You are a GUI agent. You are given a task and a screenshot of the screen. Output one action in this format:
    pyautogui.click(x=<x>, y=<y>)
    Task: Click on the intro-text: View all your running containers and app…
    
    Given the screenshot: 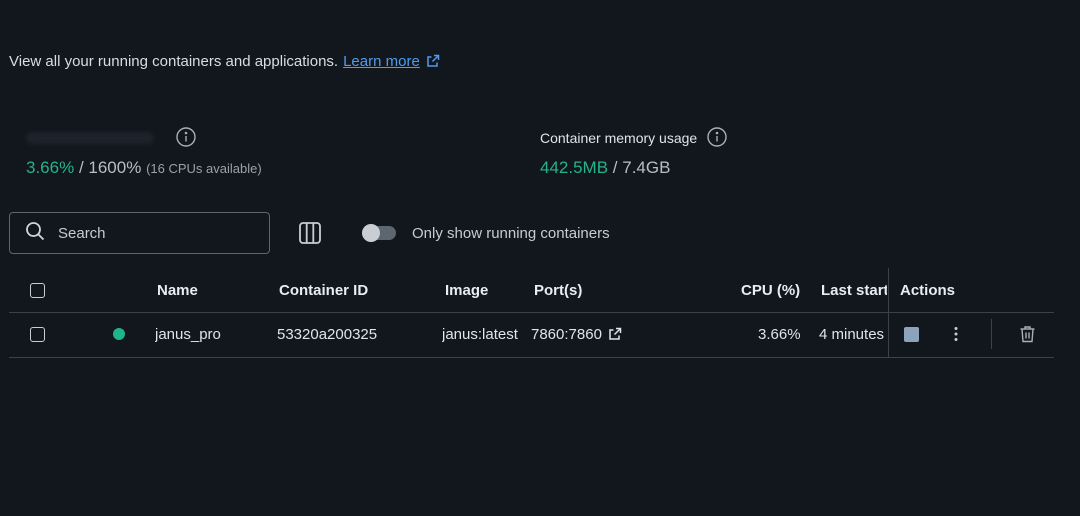 What is the action you would take?
    pyautogui.click(x=224, y=62)
    